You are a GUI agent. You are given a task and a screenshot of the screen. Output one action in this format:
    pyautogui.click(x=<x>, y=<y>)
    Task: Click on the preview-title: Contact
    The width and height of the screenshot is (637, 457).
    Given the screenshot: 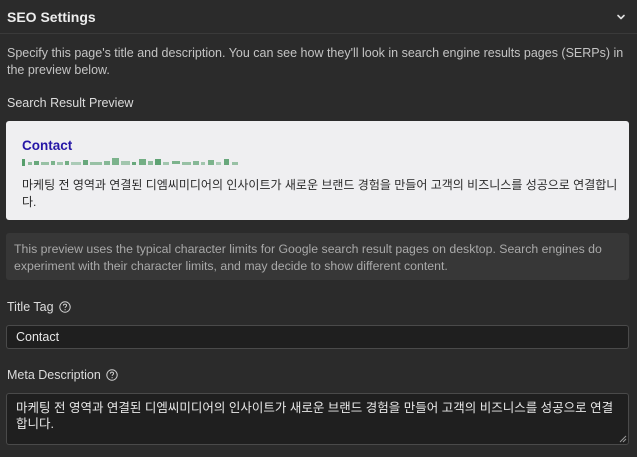 What is the action you would take?
    pyautogui.click(x=47, y=145)
    